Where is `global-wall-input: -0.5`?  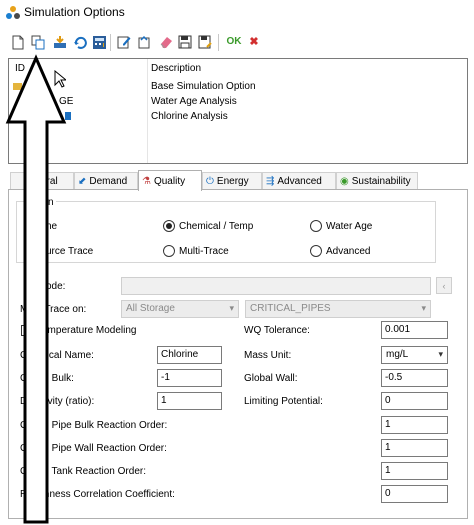
global-wall-input: -0.5 is located at coordinates (414, 378).